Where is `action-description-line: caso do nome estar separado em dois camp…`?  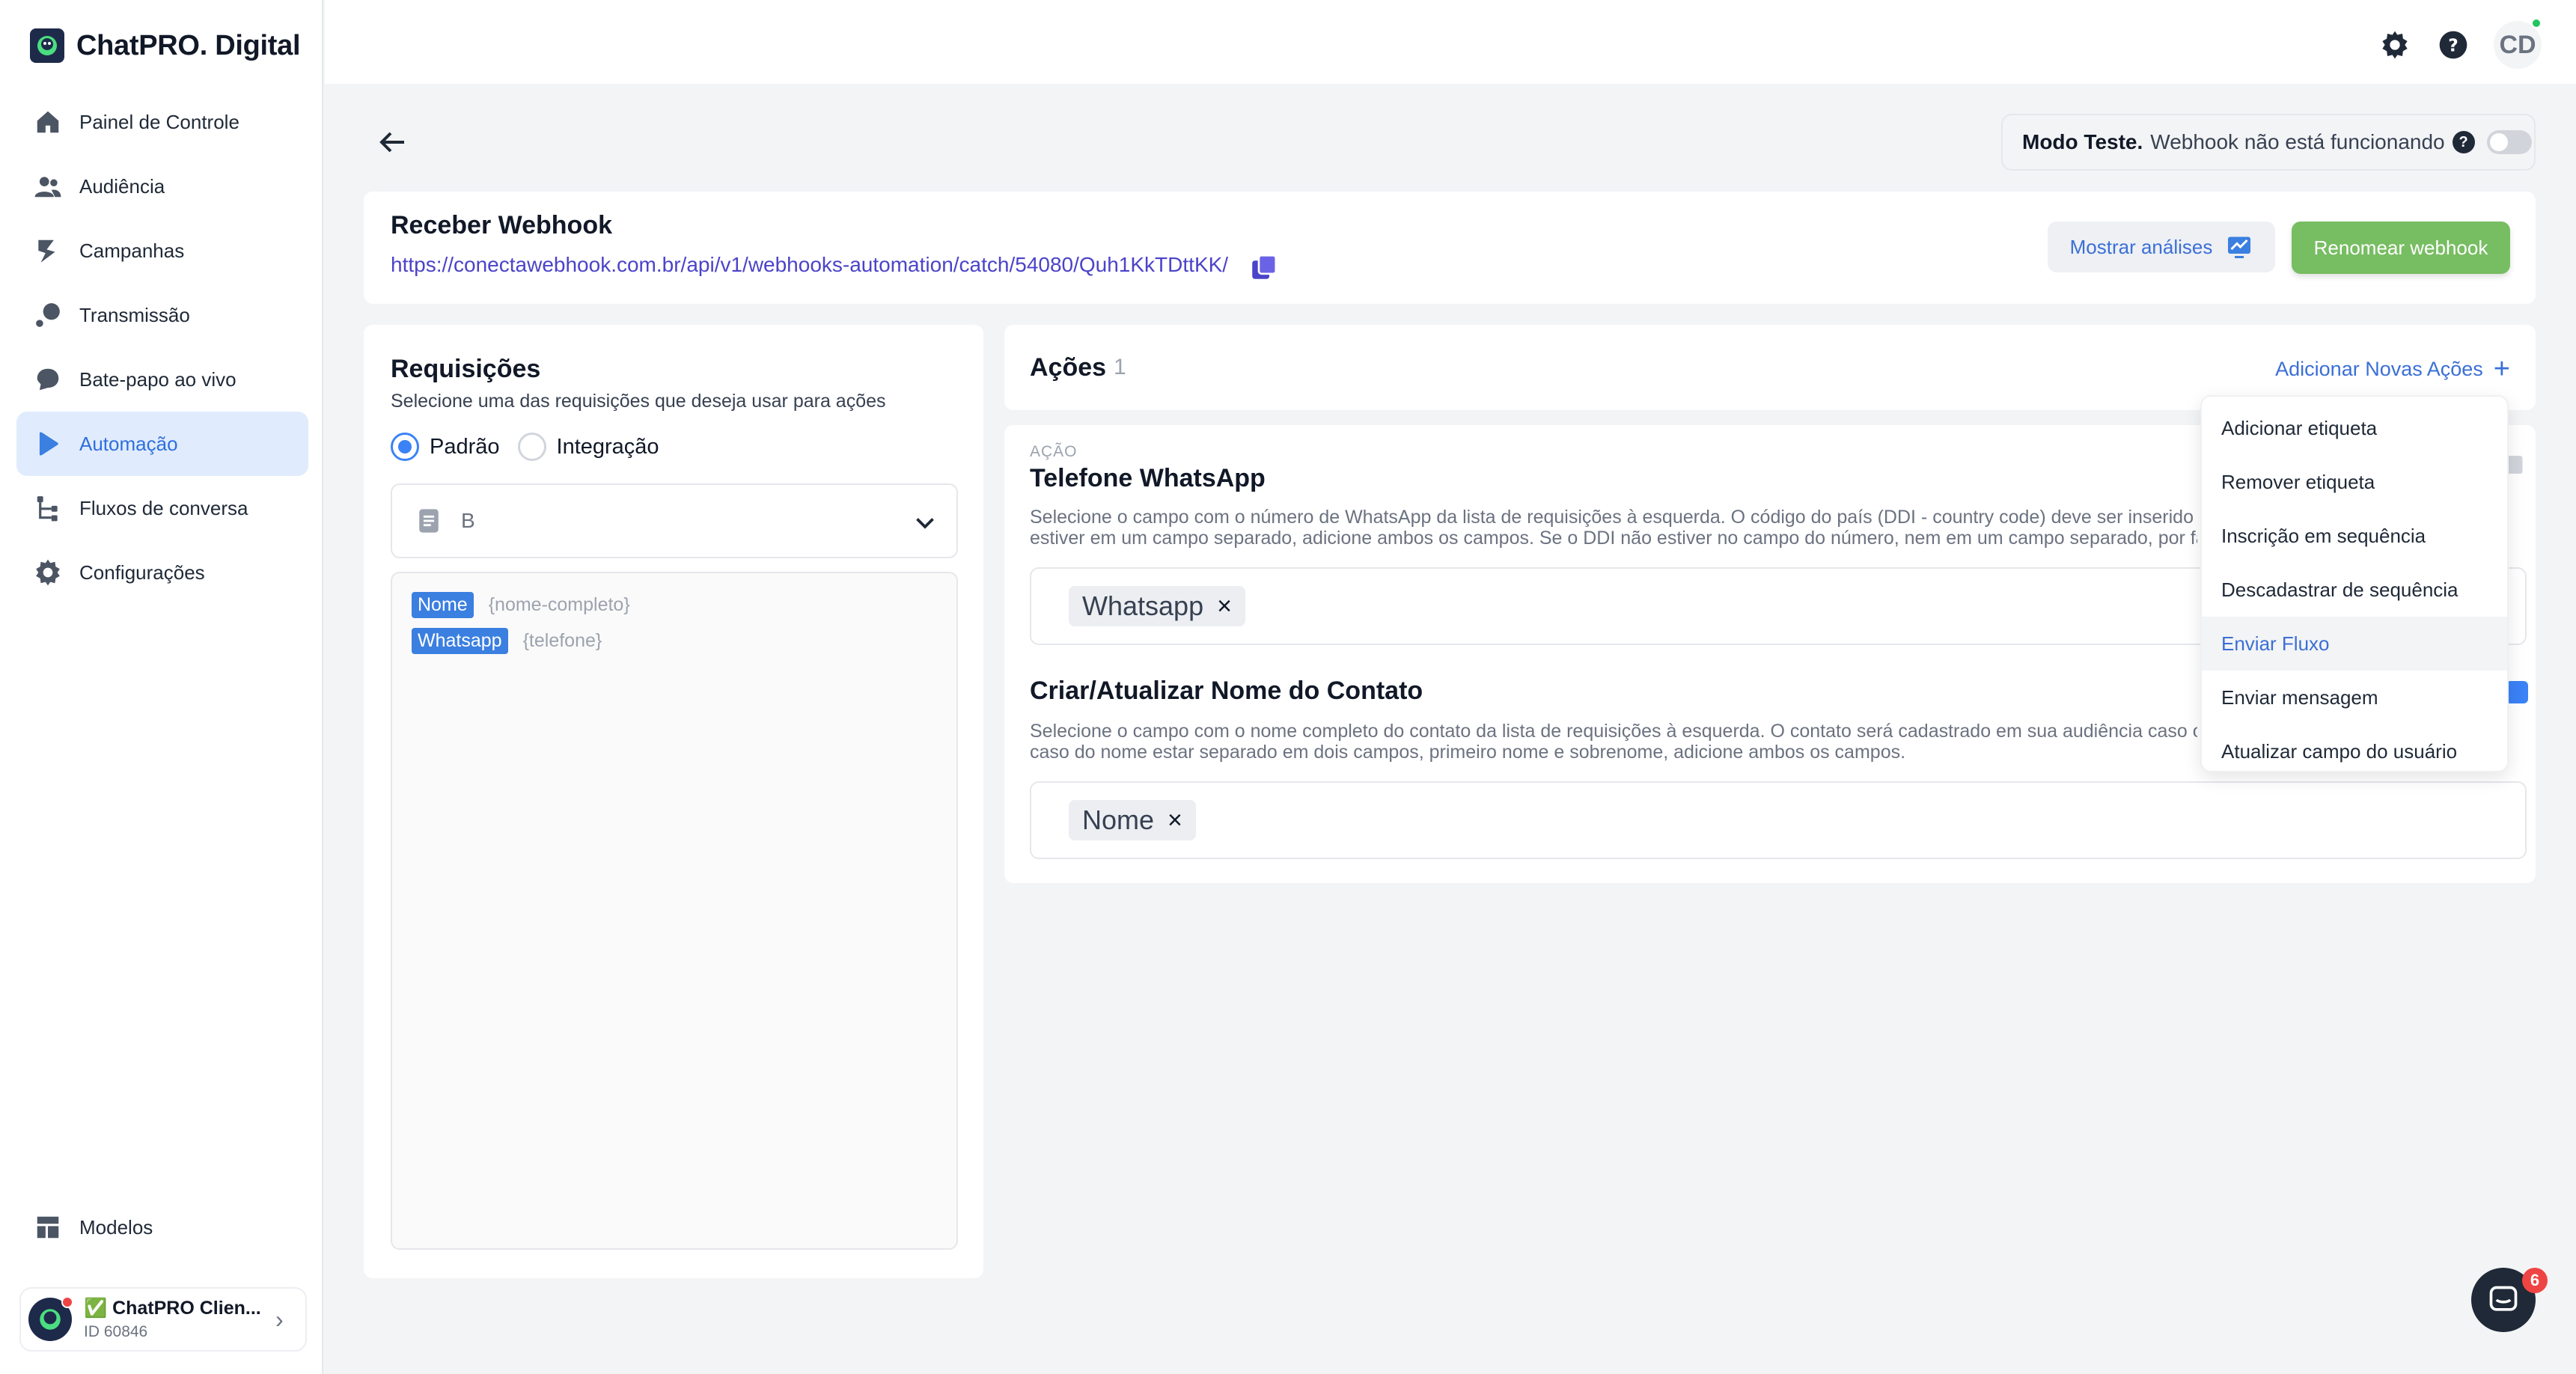
action-description-line: caso do nome estar separado em dois camp… is located at coordinates (1468, 752).